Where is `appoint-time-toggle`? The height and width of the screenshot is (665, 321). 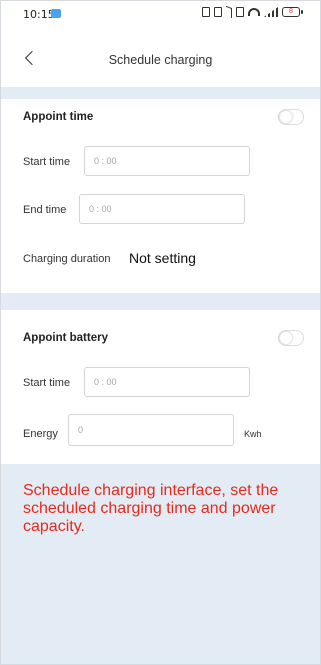
appoint-time-toggle is located at coordinates (291, 117).